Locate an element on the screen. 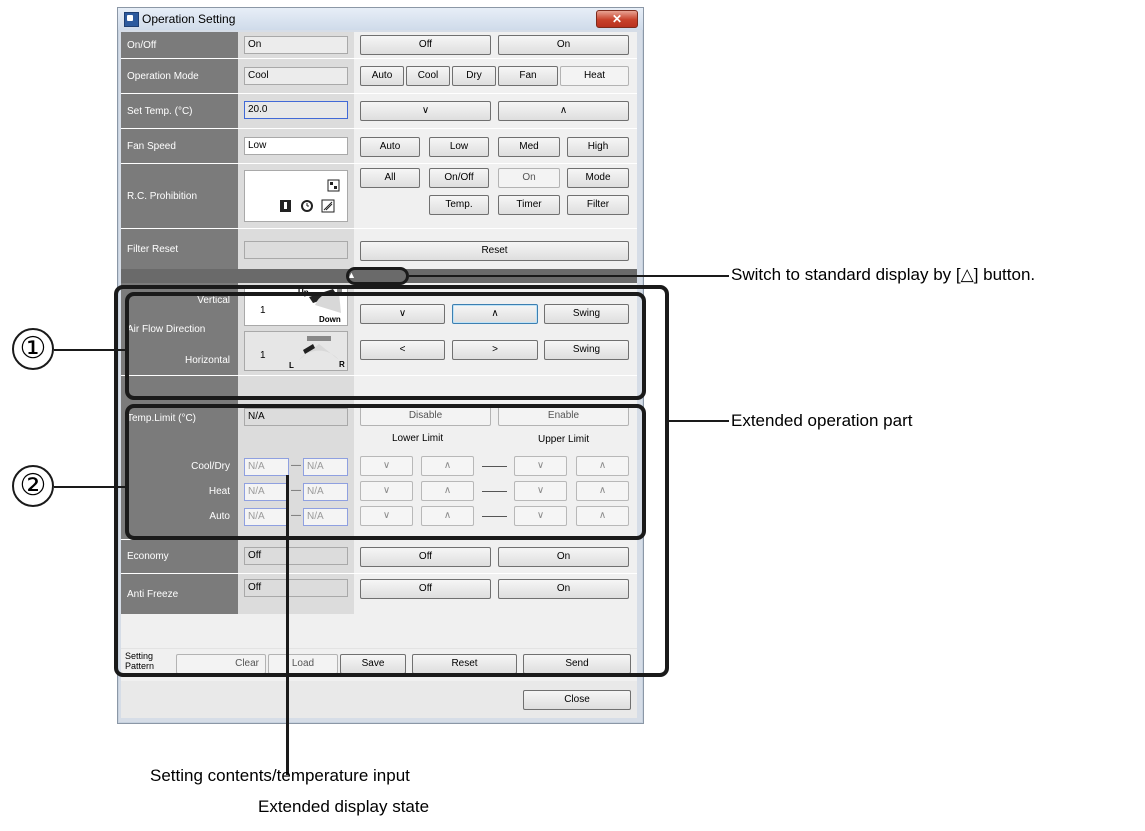  settemp-label: Set Temp. (°C) is located at coordinates (179, 111).